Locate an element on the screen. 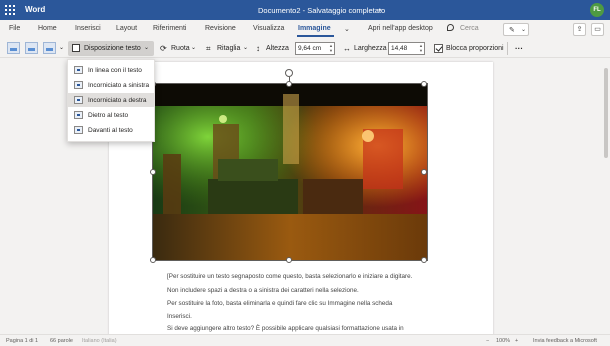  rotate-handle-icon is located at coordinates (289, 73).